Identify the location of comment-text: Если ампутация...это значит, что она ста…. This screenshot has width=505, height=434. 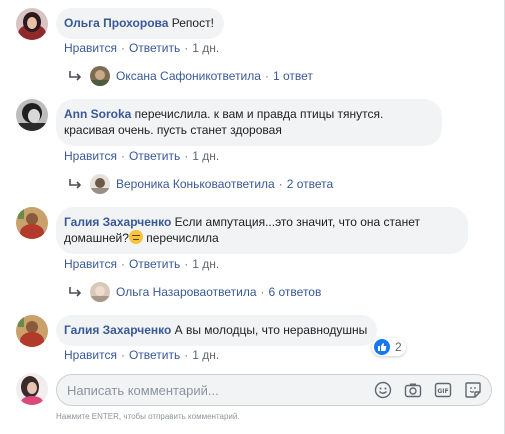
(295, 222).